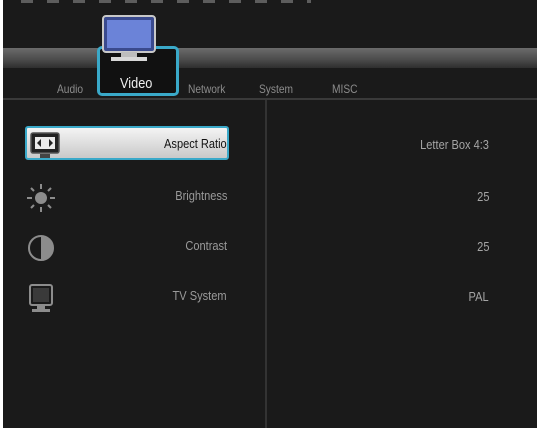 This screenshot has height=431, width=540. What do you see at coordinates (195, 143) in the screenshot?
I see `setting-label: Aspect Ratio` at bounding box center [195, 143].